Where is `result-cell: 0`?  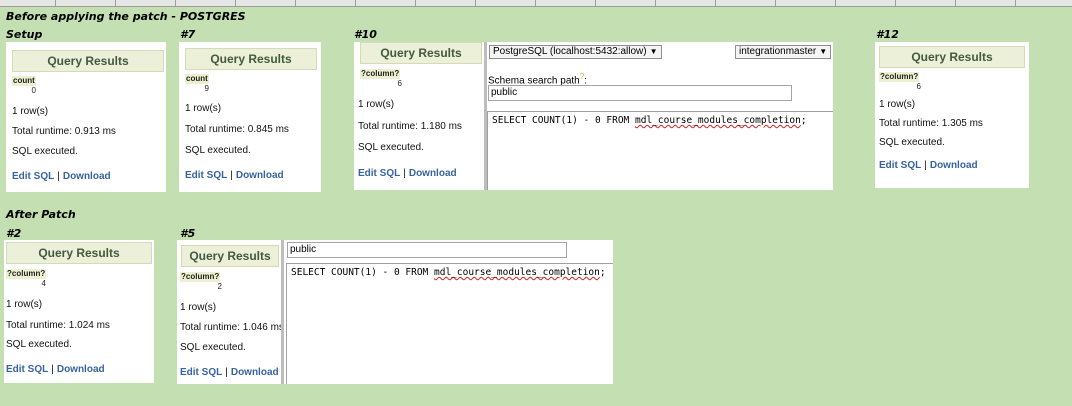 result-cell: 0 is located at coordinates (33, 90).